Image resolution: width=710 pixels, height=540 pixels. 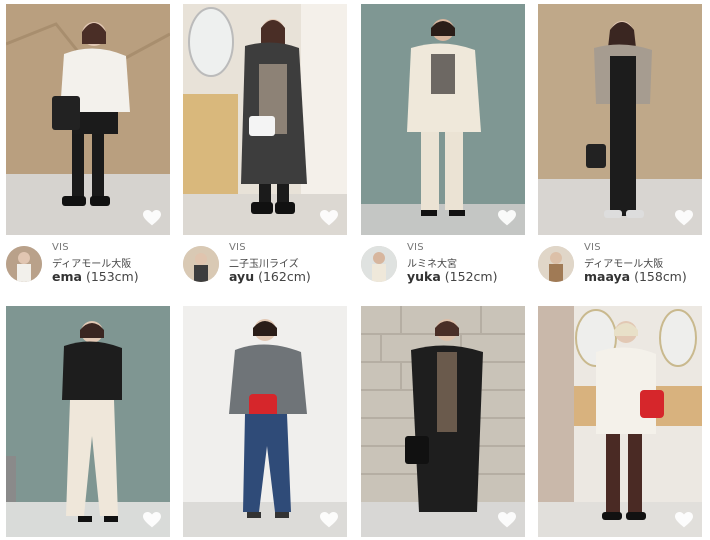 What do you see at coordinates (660, 276) in the screenshot?
I see `staff-height: (158cm)` at bounding box center [660, 276].